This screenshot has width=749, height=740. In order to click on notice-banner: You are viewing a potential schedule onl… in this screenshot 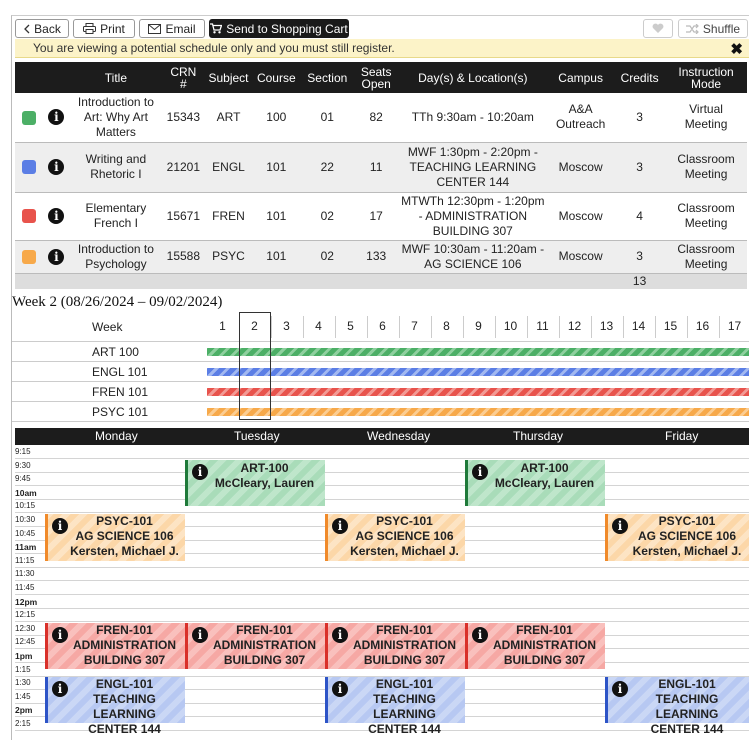, I will do `click(382, 48)`.